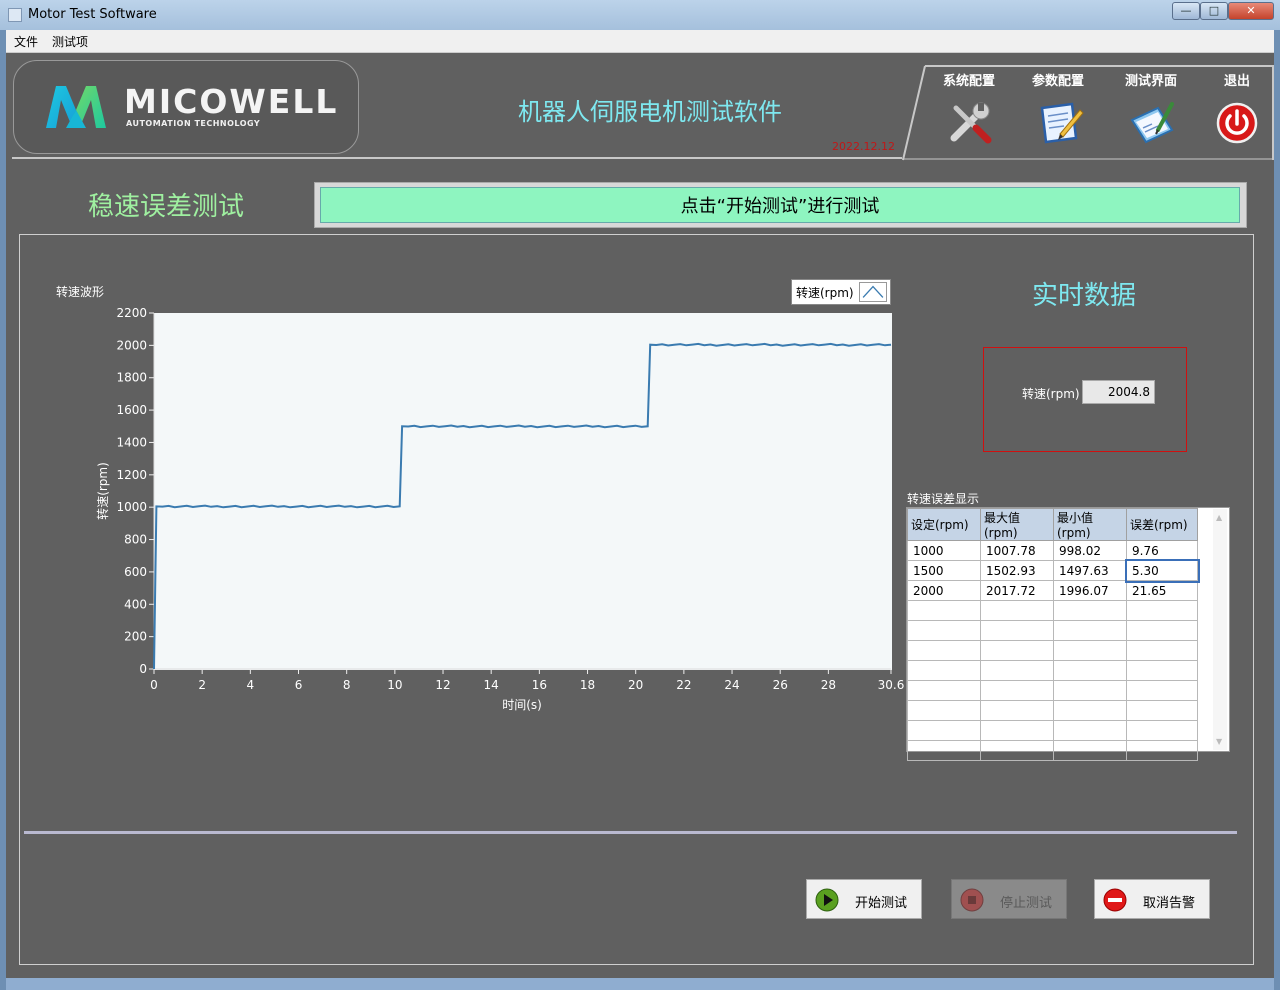 The image size is (1280, 990). Describe the element at coordinates (76, 107) in the screenshot. I see `micowell-logo-icon` at that location.